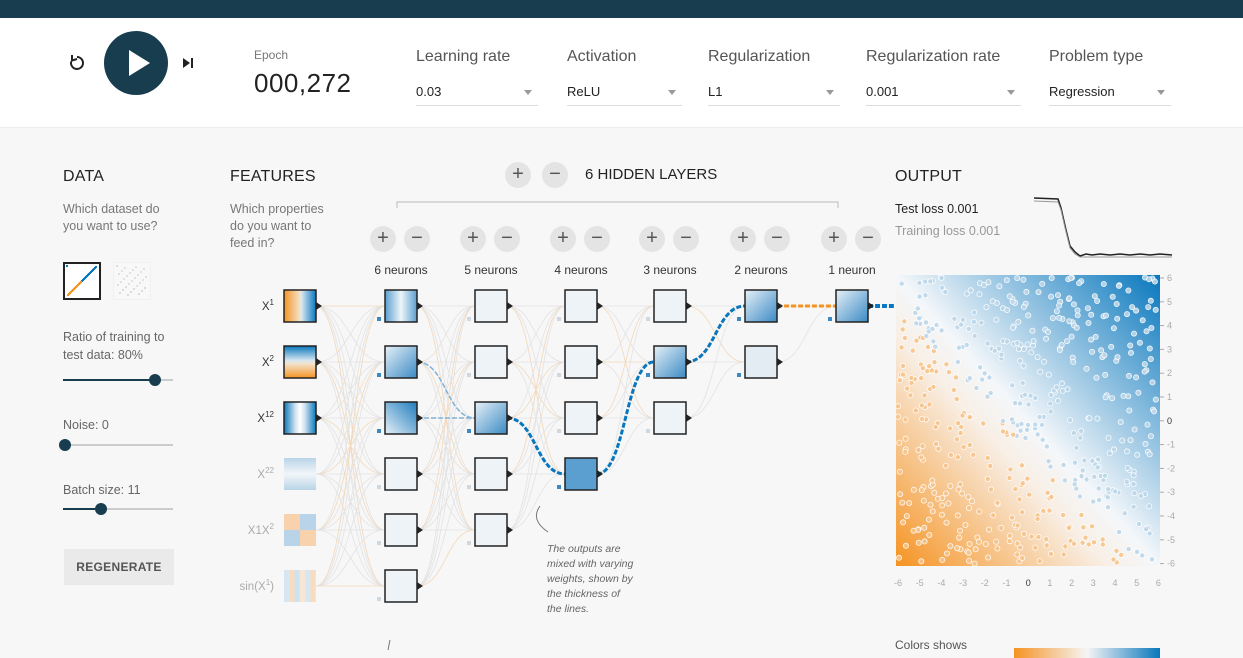  I want to click on y-tick-label: -1, so click(1171, 445).